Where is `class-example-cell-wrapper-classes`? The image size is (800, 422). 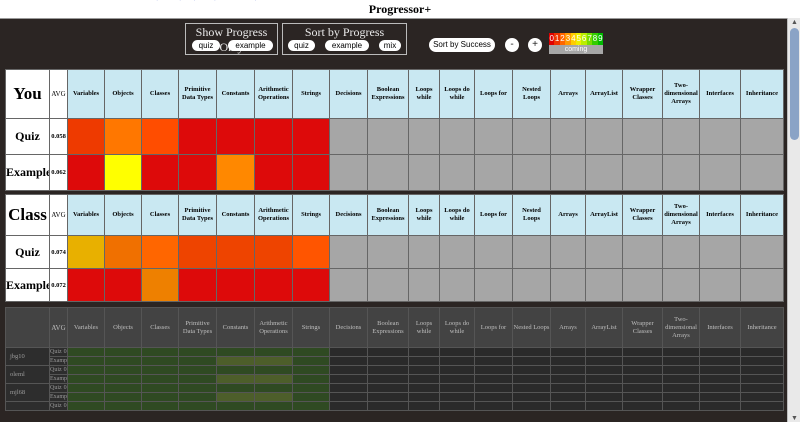
class-example-cell-wrapper-classes is located at coordinates (642, 285).